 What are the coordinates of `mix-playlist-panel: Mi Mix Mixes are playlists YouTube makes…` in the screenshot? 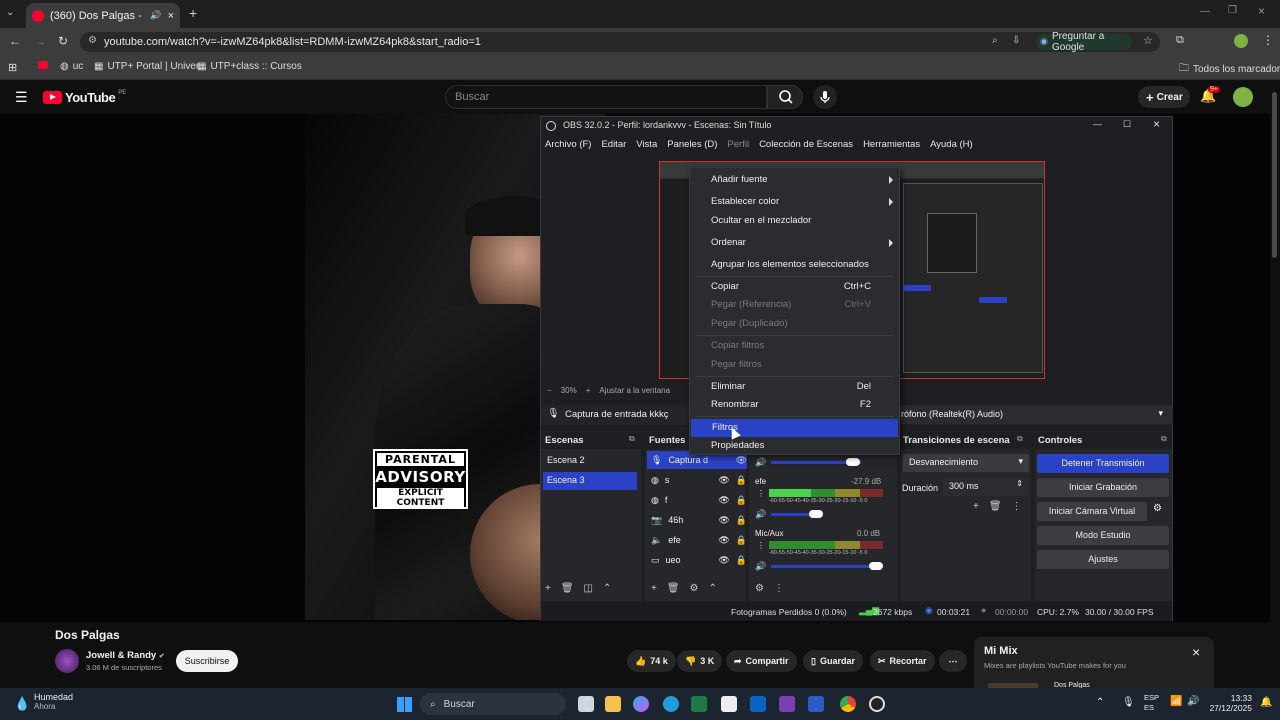 It's located at (1094, 663).